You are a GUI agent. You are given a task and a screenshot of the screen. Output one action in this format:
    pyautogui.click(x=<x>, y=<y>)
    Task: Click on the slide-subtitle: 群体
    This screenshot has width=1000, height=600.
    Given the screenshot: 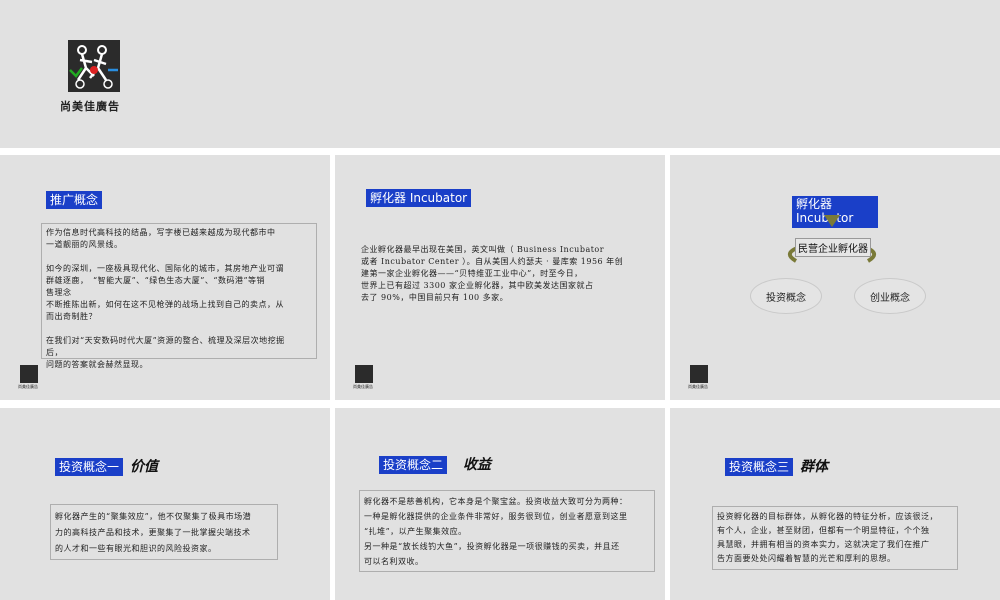 What is the action you would take?
    pyautogui.click(x=814, y=467)
    